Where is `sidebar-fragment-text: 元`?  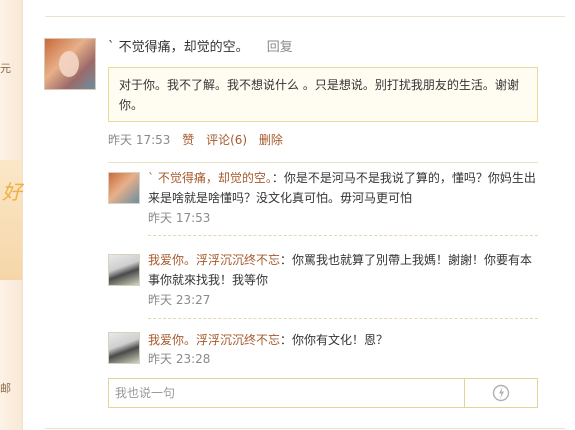
sidebar-fragment-text: 元 is located at coordinates (5, 68).